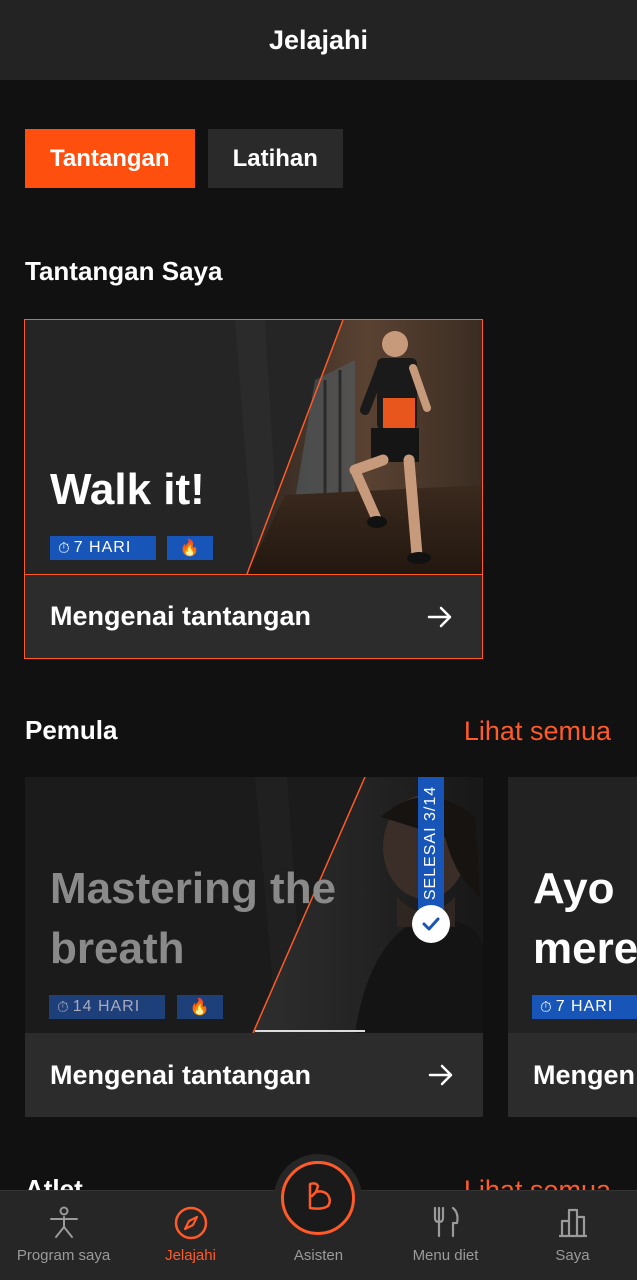 The image size is (637, 1280). Describe the element at coordinates (537, 731) in the screenshot. I see `see-all-beginner-link: Lihat semua` at that location.